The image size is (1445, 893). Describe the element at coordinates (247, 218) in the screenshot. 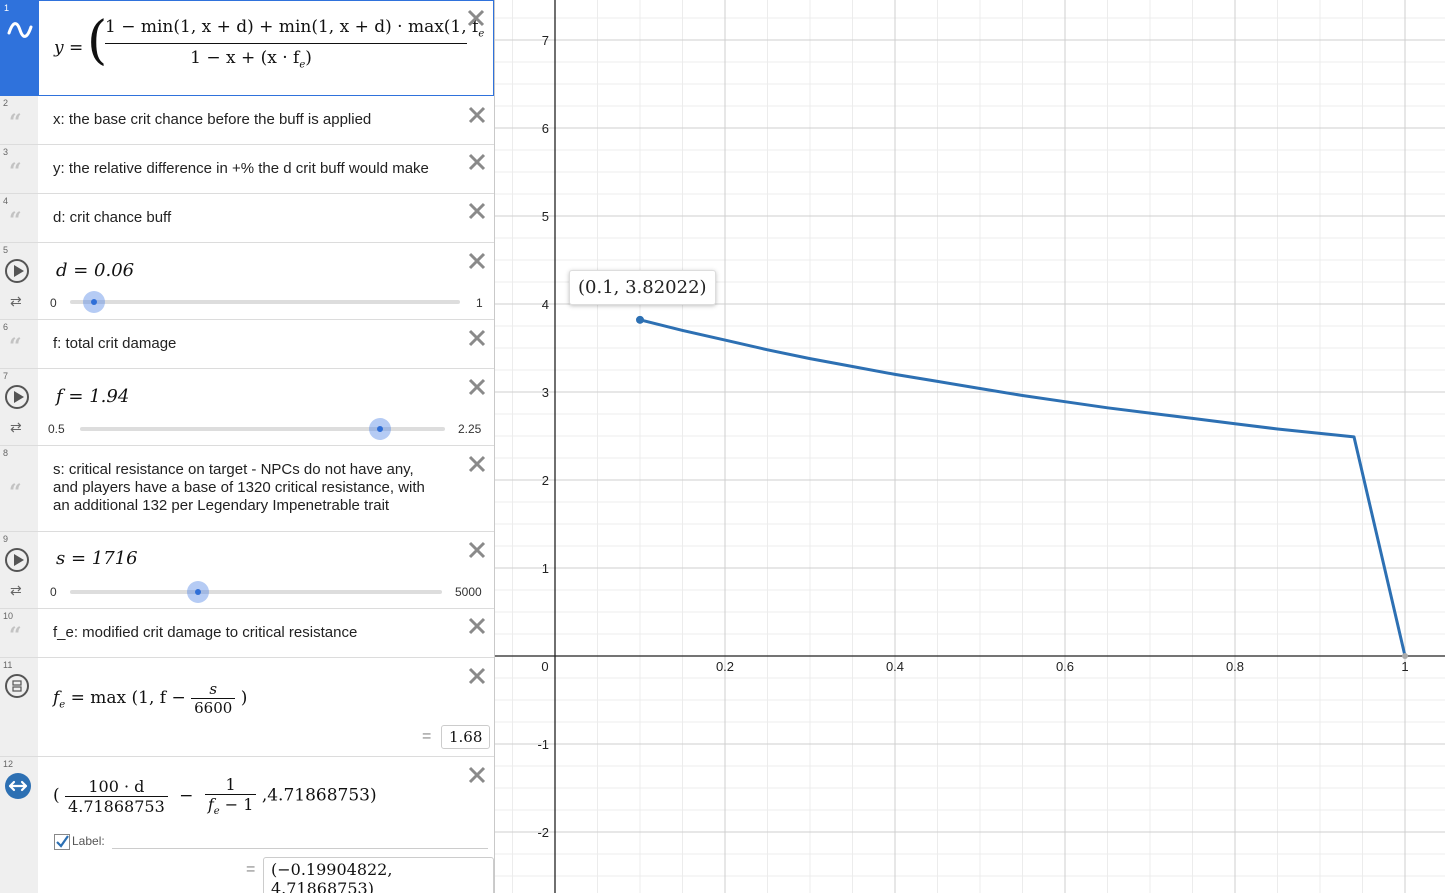

I see `expression-row-4: 4 “ d: crit chance buff` at that location.